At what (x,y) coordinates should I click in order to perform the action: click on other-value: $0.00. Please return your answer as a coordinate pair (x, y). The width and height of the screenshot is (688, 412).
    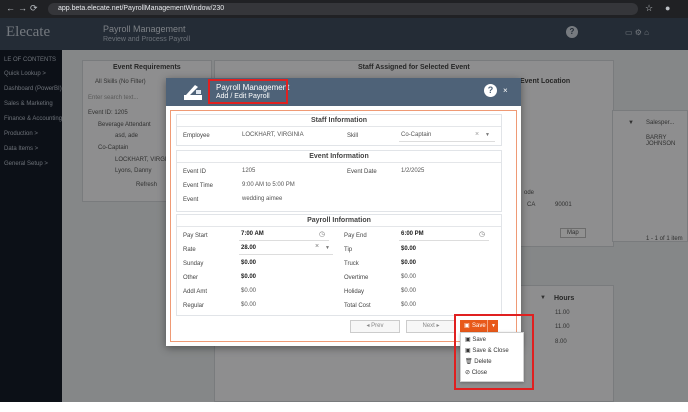
    Looking at the image, I should click on (248, 277).